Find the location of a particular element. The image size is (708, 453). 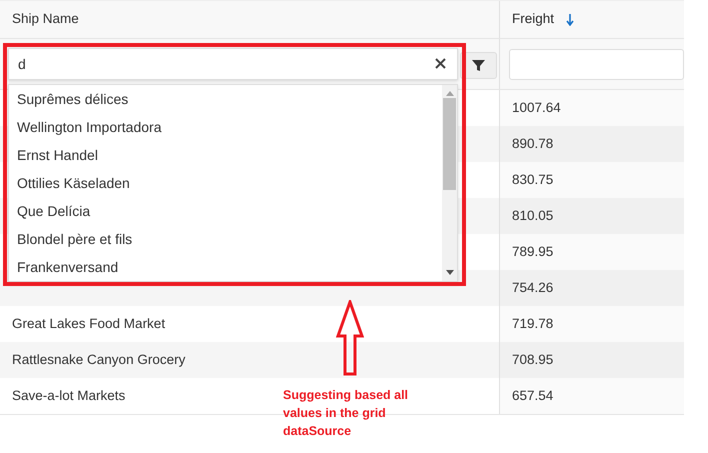

annotation-text: Suggesting based all values in the grid dataSource is located at coordinates (346, 413).